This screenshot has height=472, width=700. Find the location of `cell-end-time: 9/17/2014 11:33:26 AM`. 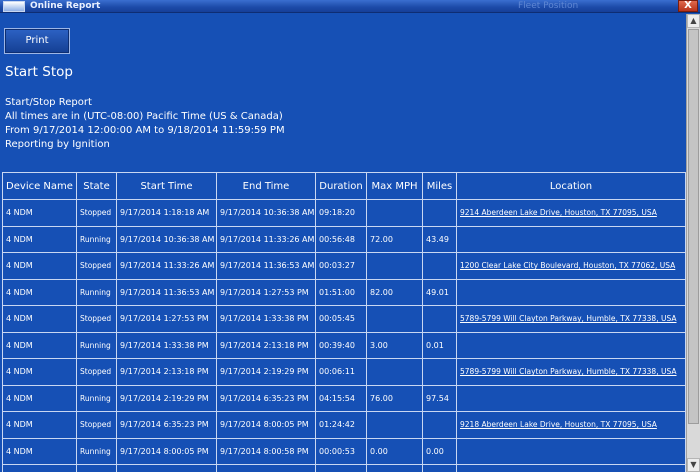

cell-end-time: 9/17/2014 11:33:26 AM is located at coordinates (266, 239).